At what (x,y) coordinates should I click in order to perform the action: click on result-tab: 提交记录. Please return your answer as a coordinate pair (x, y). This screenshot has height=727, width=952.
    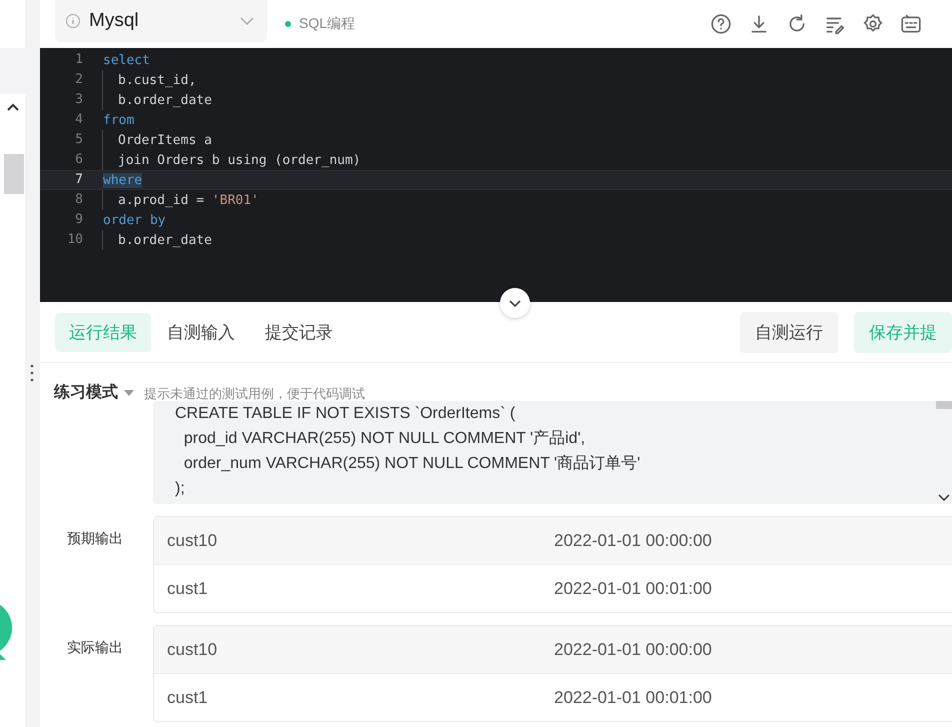
    Looking at the image, I should click on (299, 332).